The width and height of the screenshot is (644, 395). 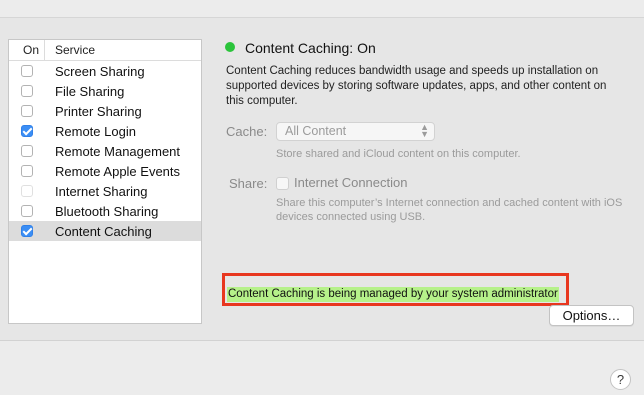 I want to click on service-label: Bluetooth Sharing, so click(x=107, y=211).